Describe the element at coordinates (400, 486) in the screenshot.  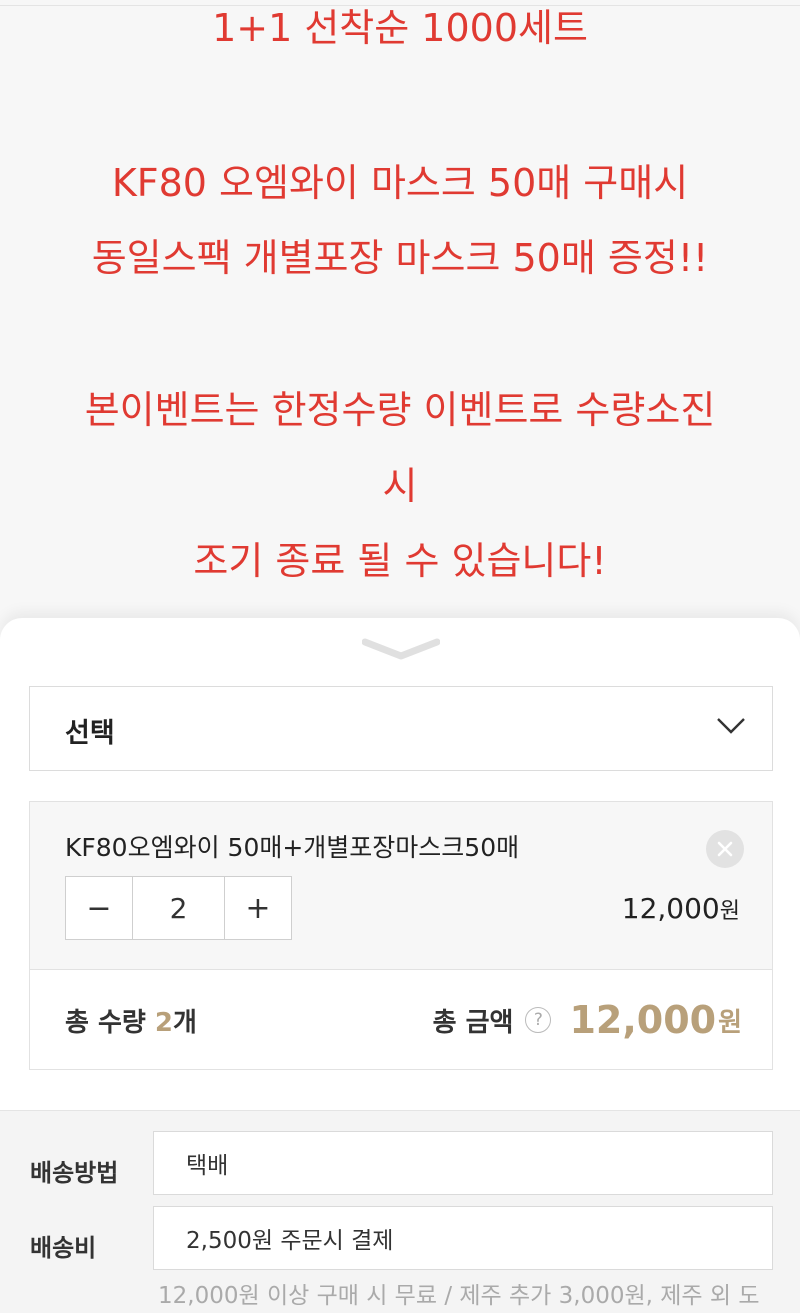
I see `promo-line-5: 시` at that location.